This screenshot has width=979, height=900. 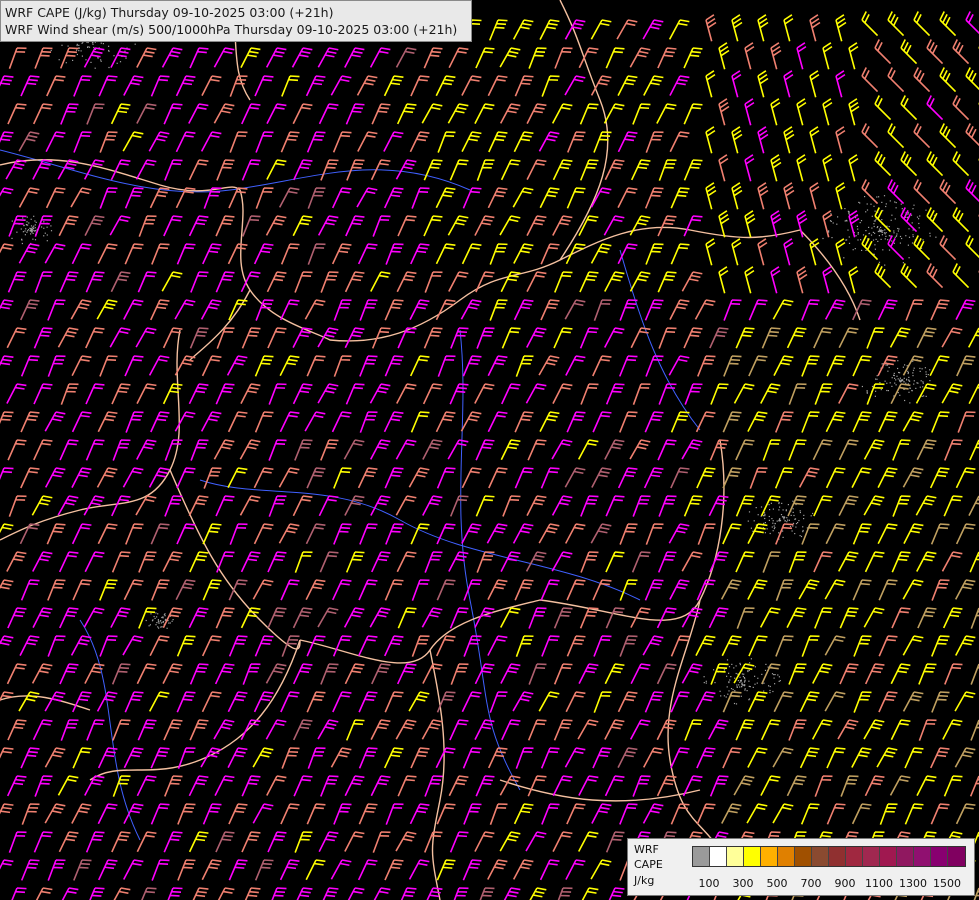 I want to click on legend-tick: 1500, so click(x=947, y=883).